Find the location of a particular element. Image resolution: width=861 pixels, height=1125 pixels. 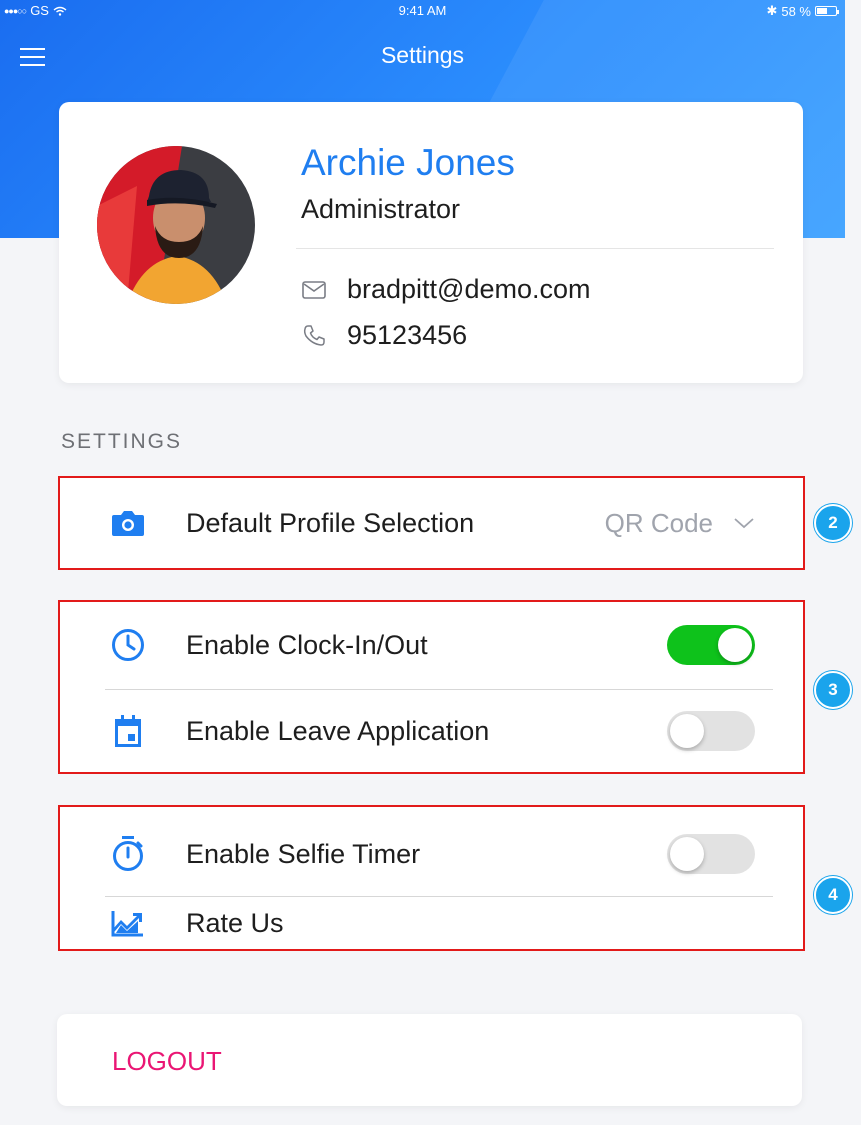

email-text: bradpitt@demo.com is located at coordinates (469, 289).